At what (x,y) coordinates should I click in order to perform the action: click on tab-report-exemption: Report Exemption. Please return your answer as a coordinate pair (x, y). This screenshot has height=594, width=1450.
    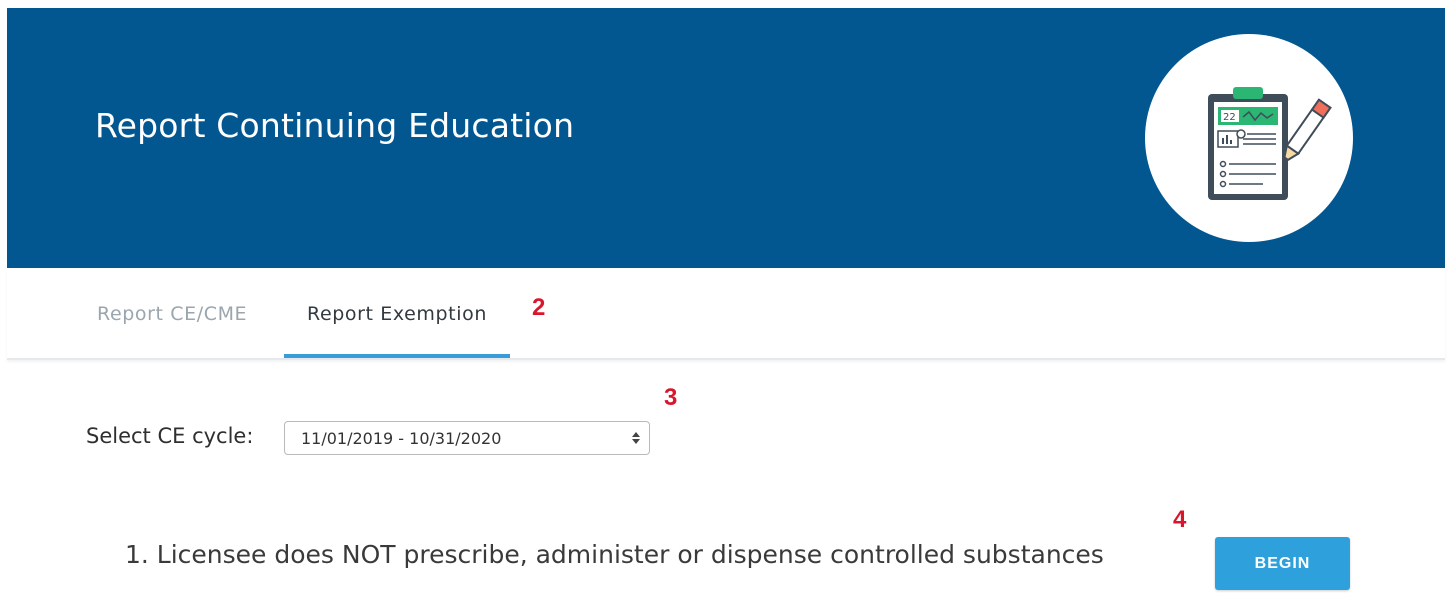
    Looking at the image, I should click on (397, 313).